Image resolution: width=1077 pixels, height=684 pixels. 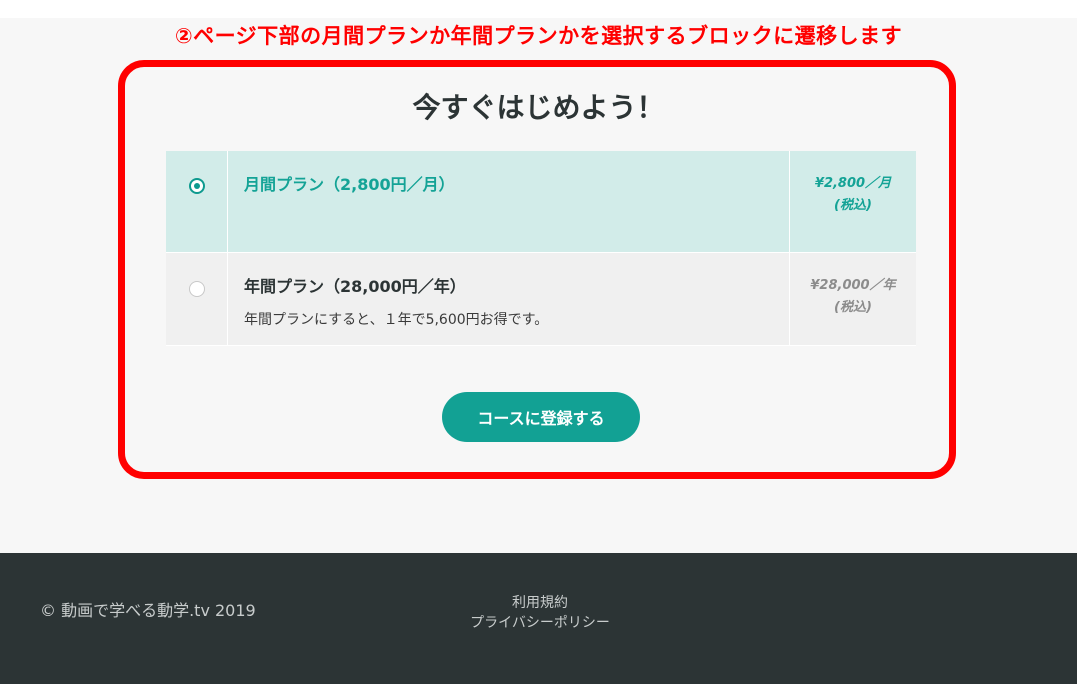 I want to click on price-value: ¥2,800／月, so click(x=853, y=183).